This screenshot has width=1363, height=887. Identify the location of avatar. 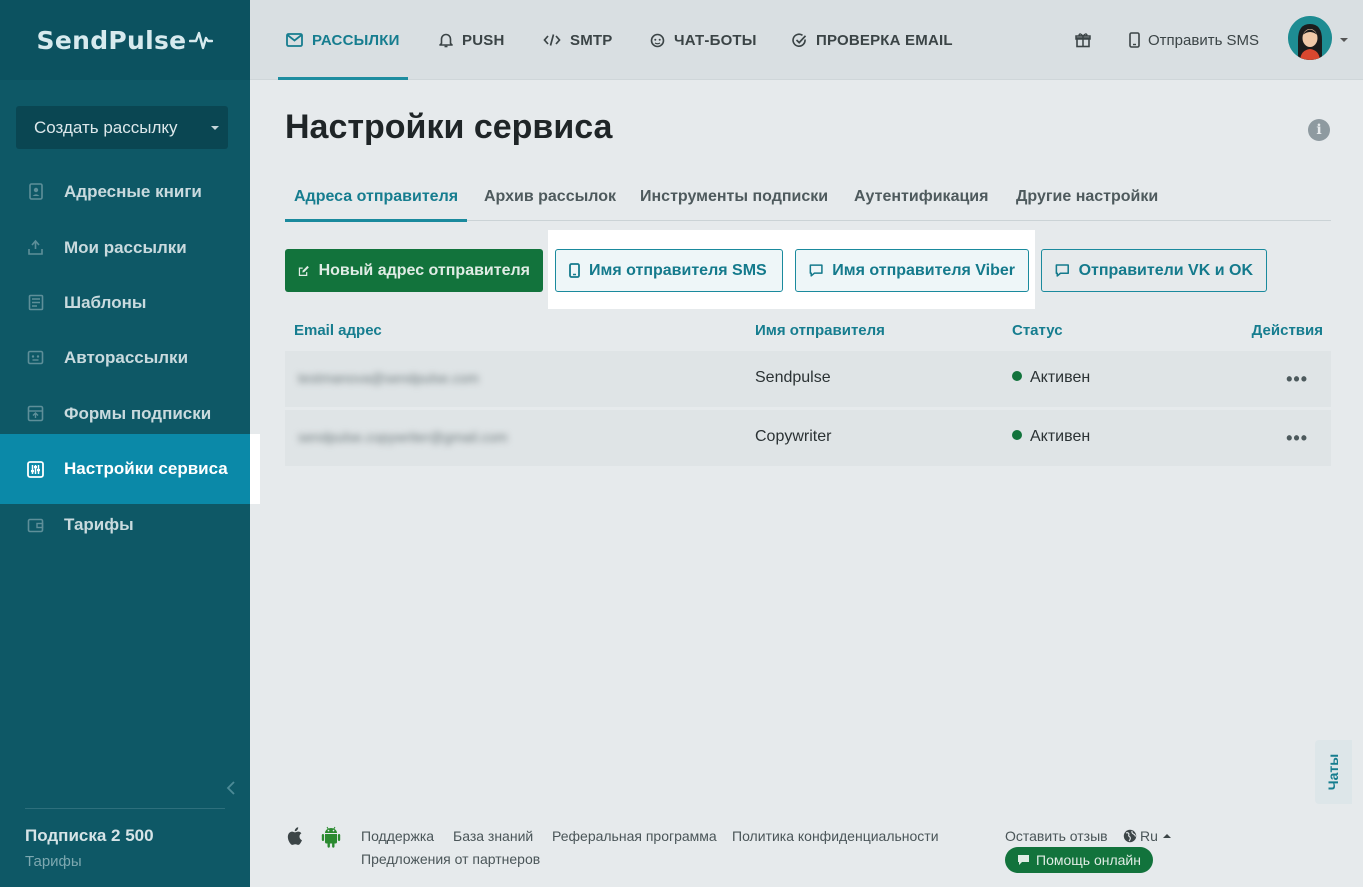
(1310, 38).